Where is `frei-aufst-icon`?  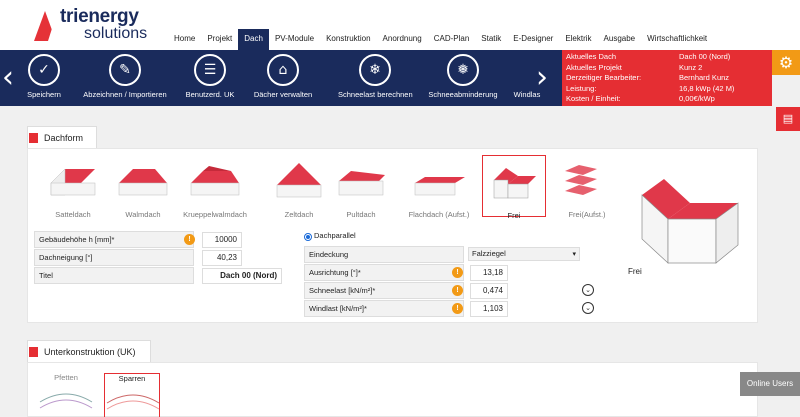
frei-aufst-icon is located at coordinates (581, 180).